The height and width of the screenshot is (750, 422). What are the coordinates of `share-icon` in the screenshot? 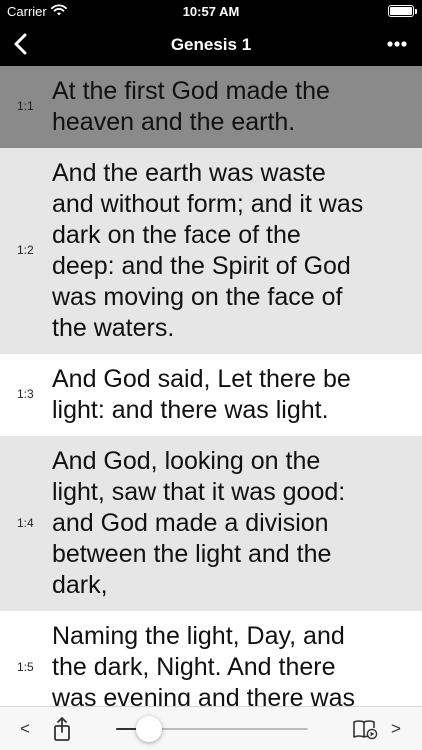 It's located at (62, 731).